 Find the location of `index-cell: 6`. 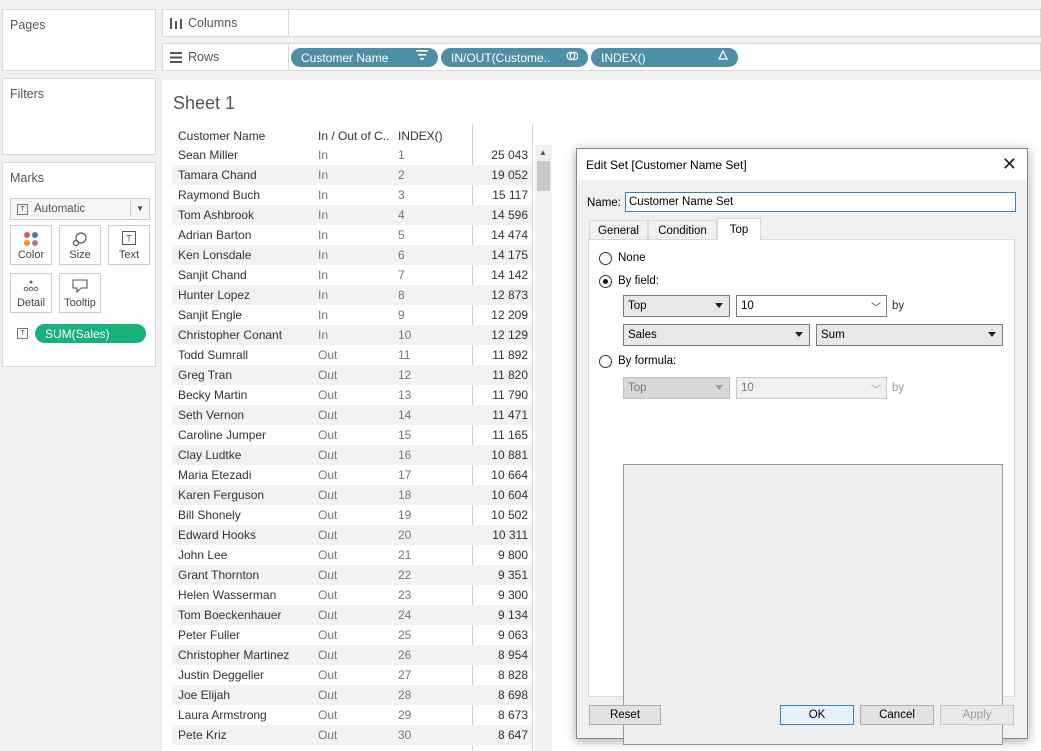

index-cell: 6 is located at coordinates (401, 255).